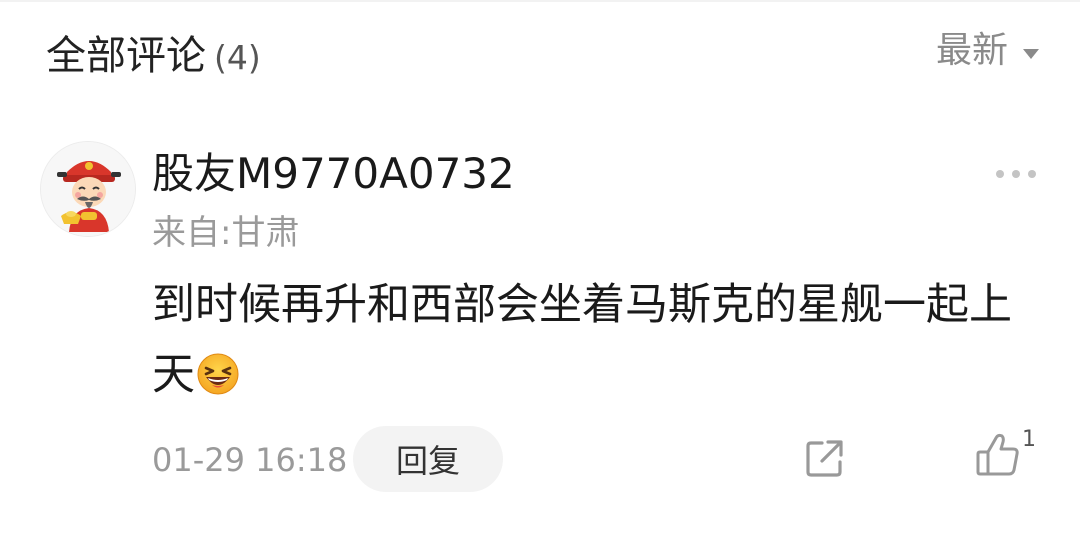  What do you see at coordinates (1029, 439) in the screenshot?
I see `like-count: 1` at bounding box center [1029, 439].